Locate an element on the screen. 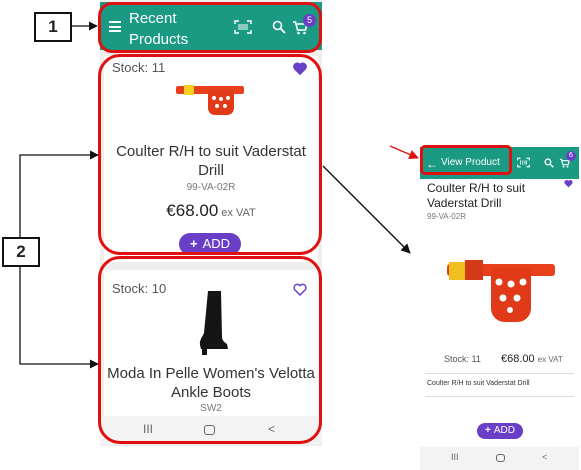 The image size is (581, 470). callout-1: 1 is located at coordinates (53, 27).